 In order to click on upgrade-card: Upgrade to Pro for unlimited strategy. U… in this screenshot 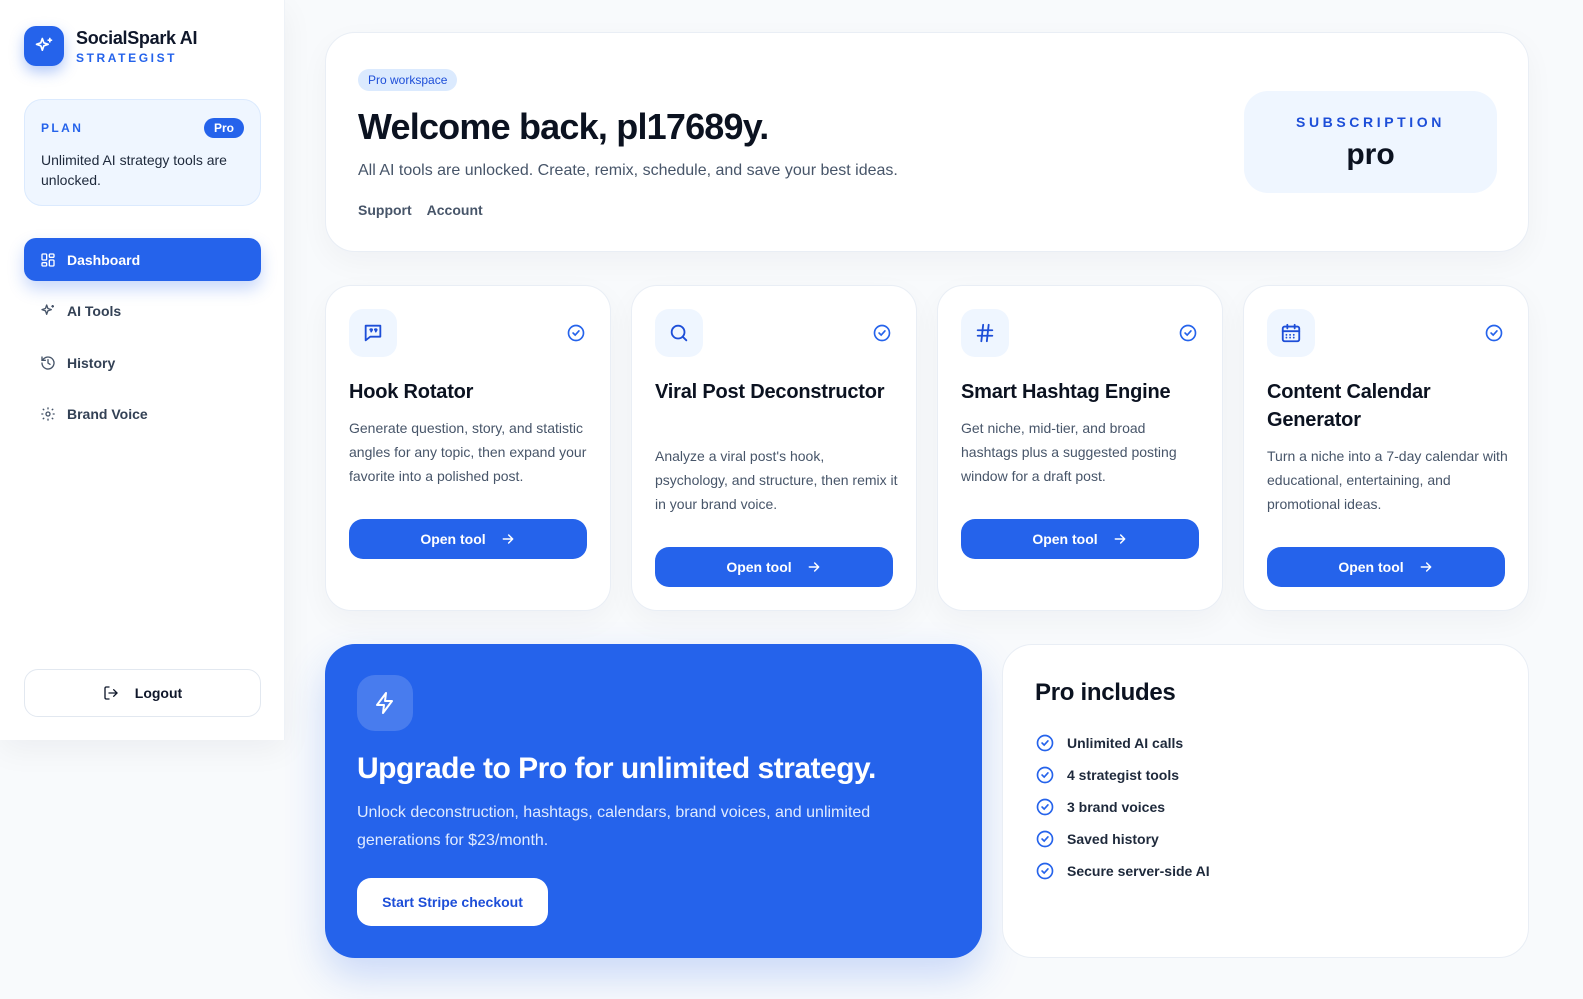, I will do `click(653, 801)`.